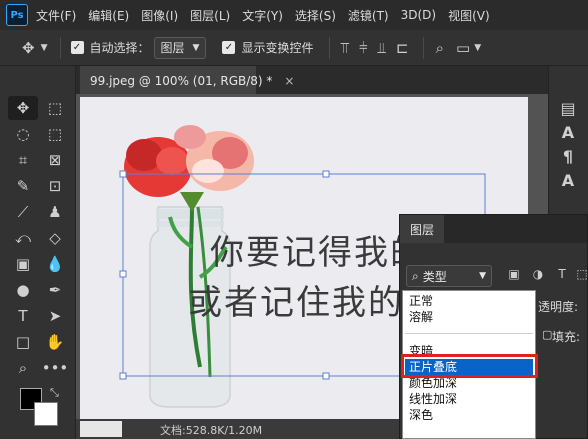 The width and height of the screenshot is (588, 439). What do you see at coordinates (23, 342) in the screenshot?
I see `rectangle-tool-icon: □` at bounding box center [23, 342].